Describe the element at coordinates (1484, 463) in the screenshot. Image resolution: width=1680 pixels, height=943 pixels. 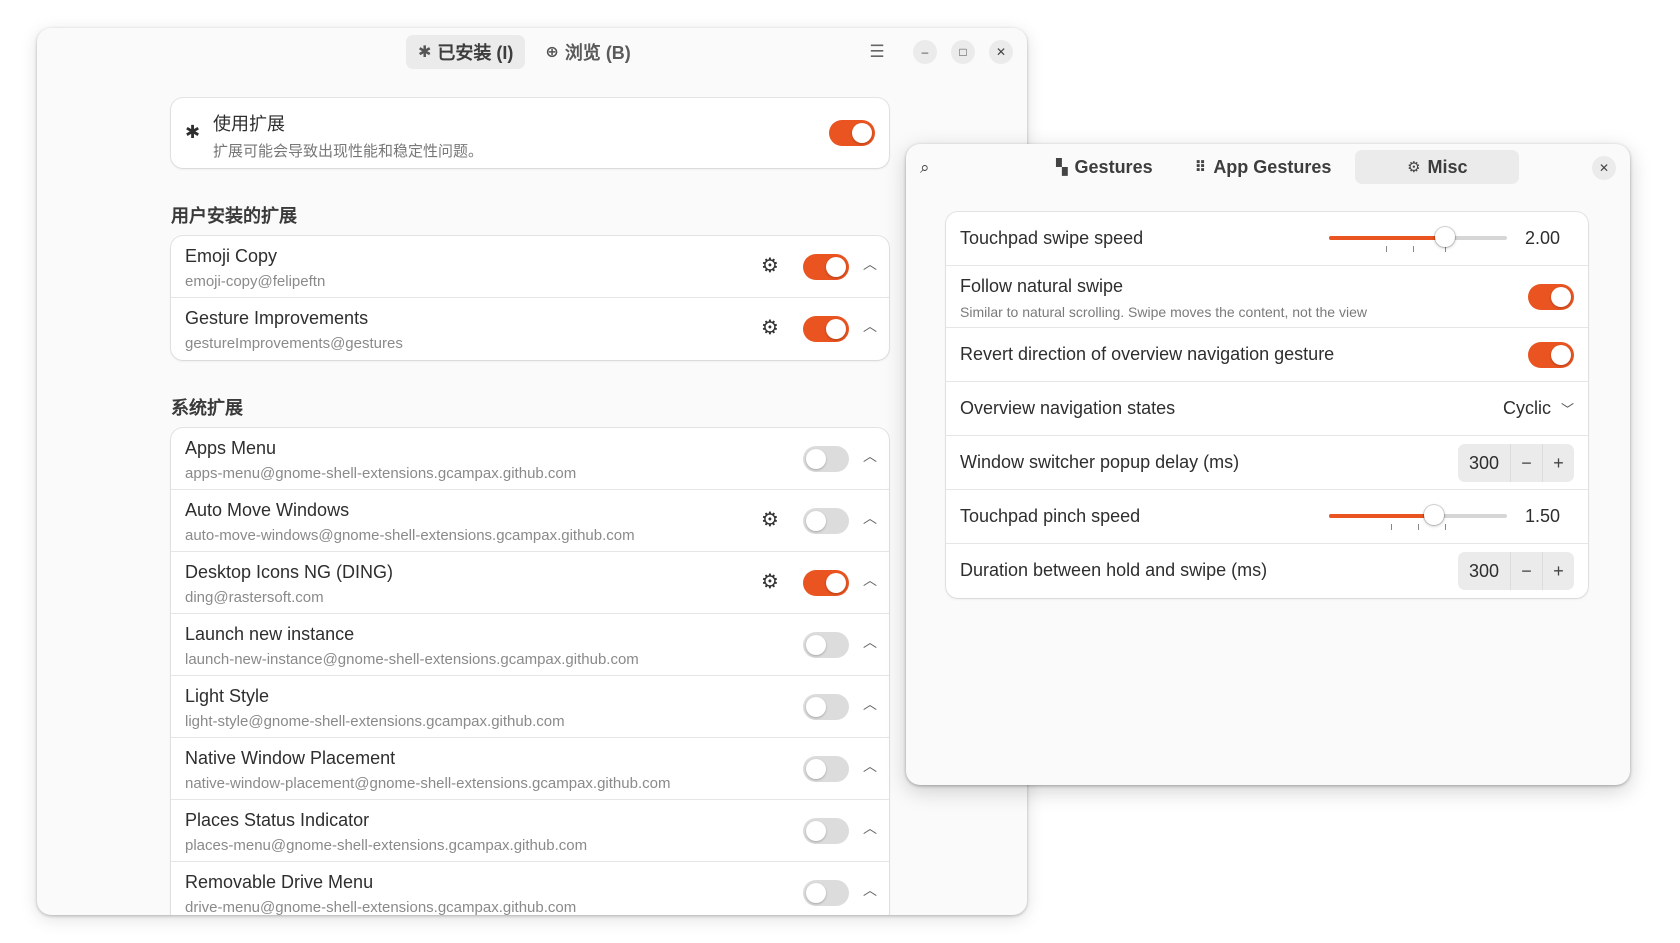
I see `popup-delay-input: 300` at that location.